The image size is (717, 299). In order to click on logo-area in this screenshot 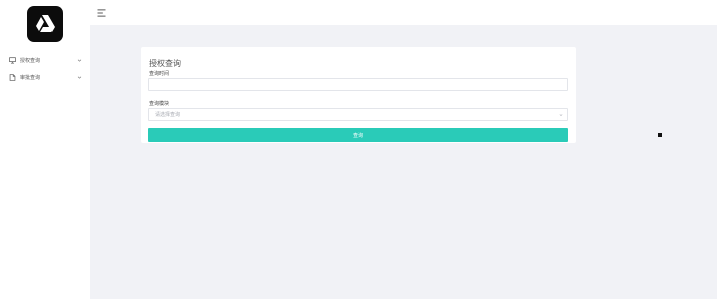, I will do `click(45, 24)`.